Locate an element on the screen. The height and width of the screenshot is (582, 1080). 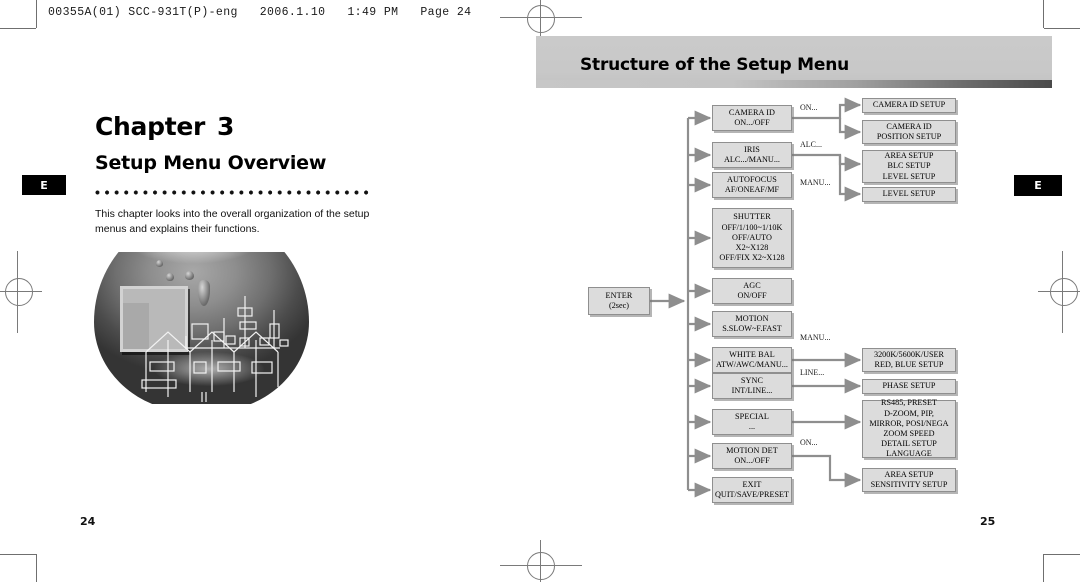
node-camera-id-position-setup: CAMERA ID POSITION SETUP is located at coordinates (909, 132).